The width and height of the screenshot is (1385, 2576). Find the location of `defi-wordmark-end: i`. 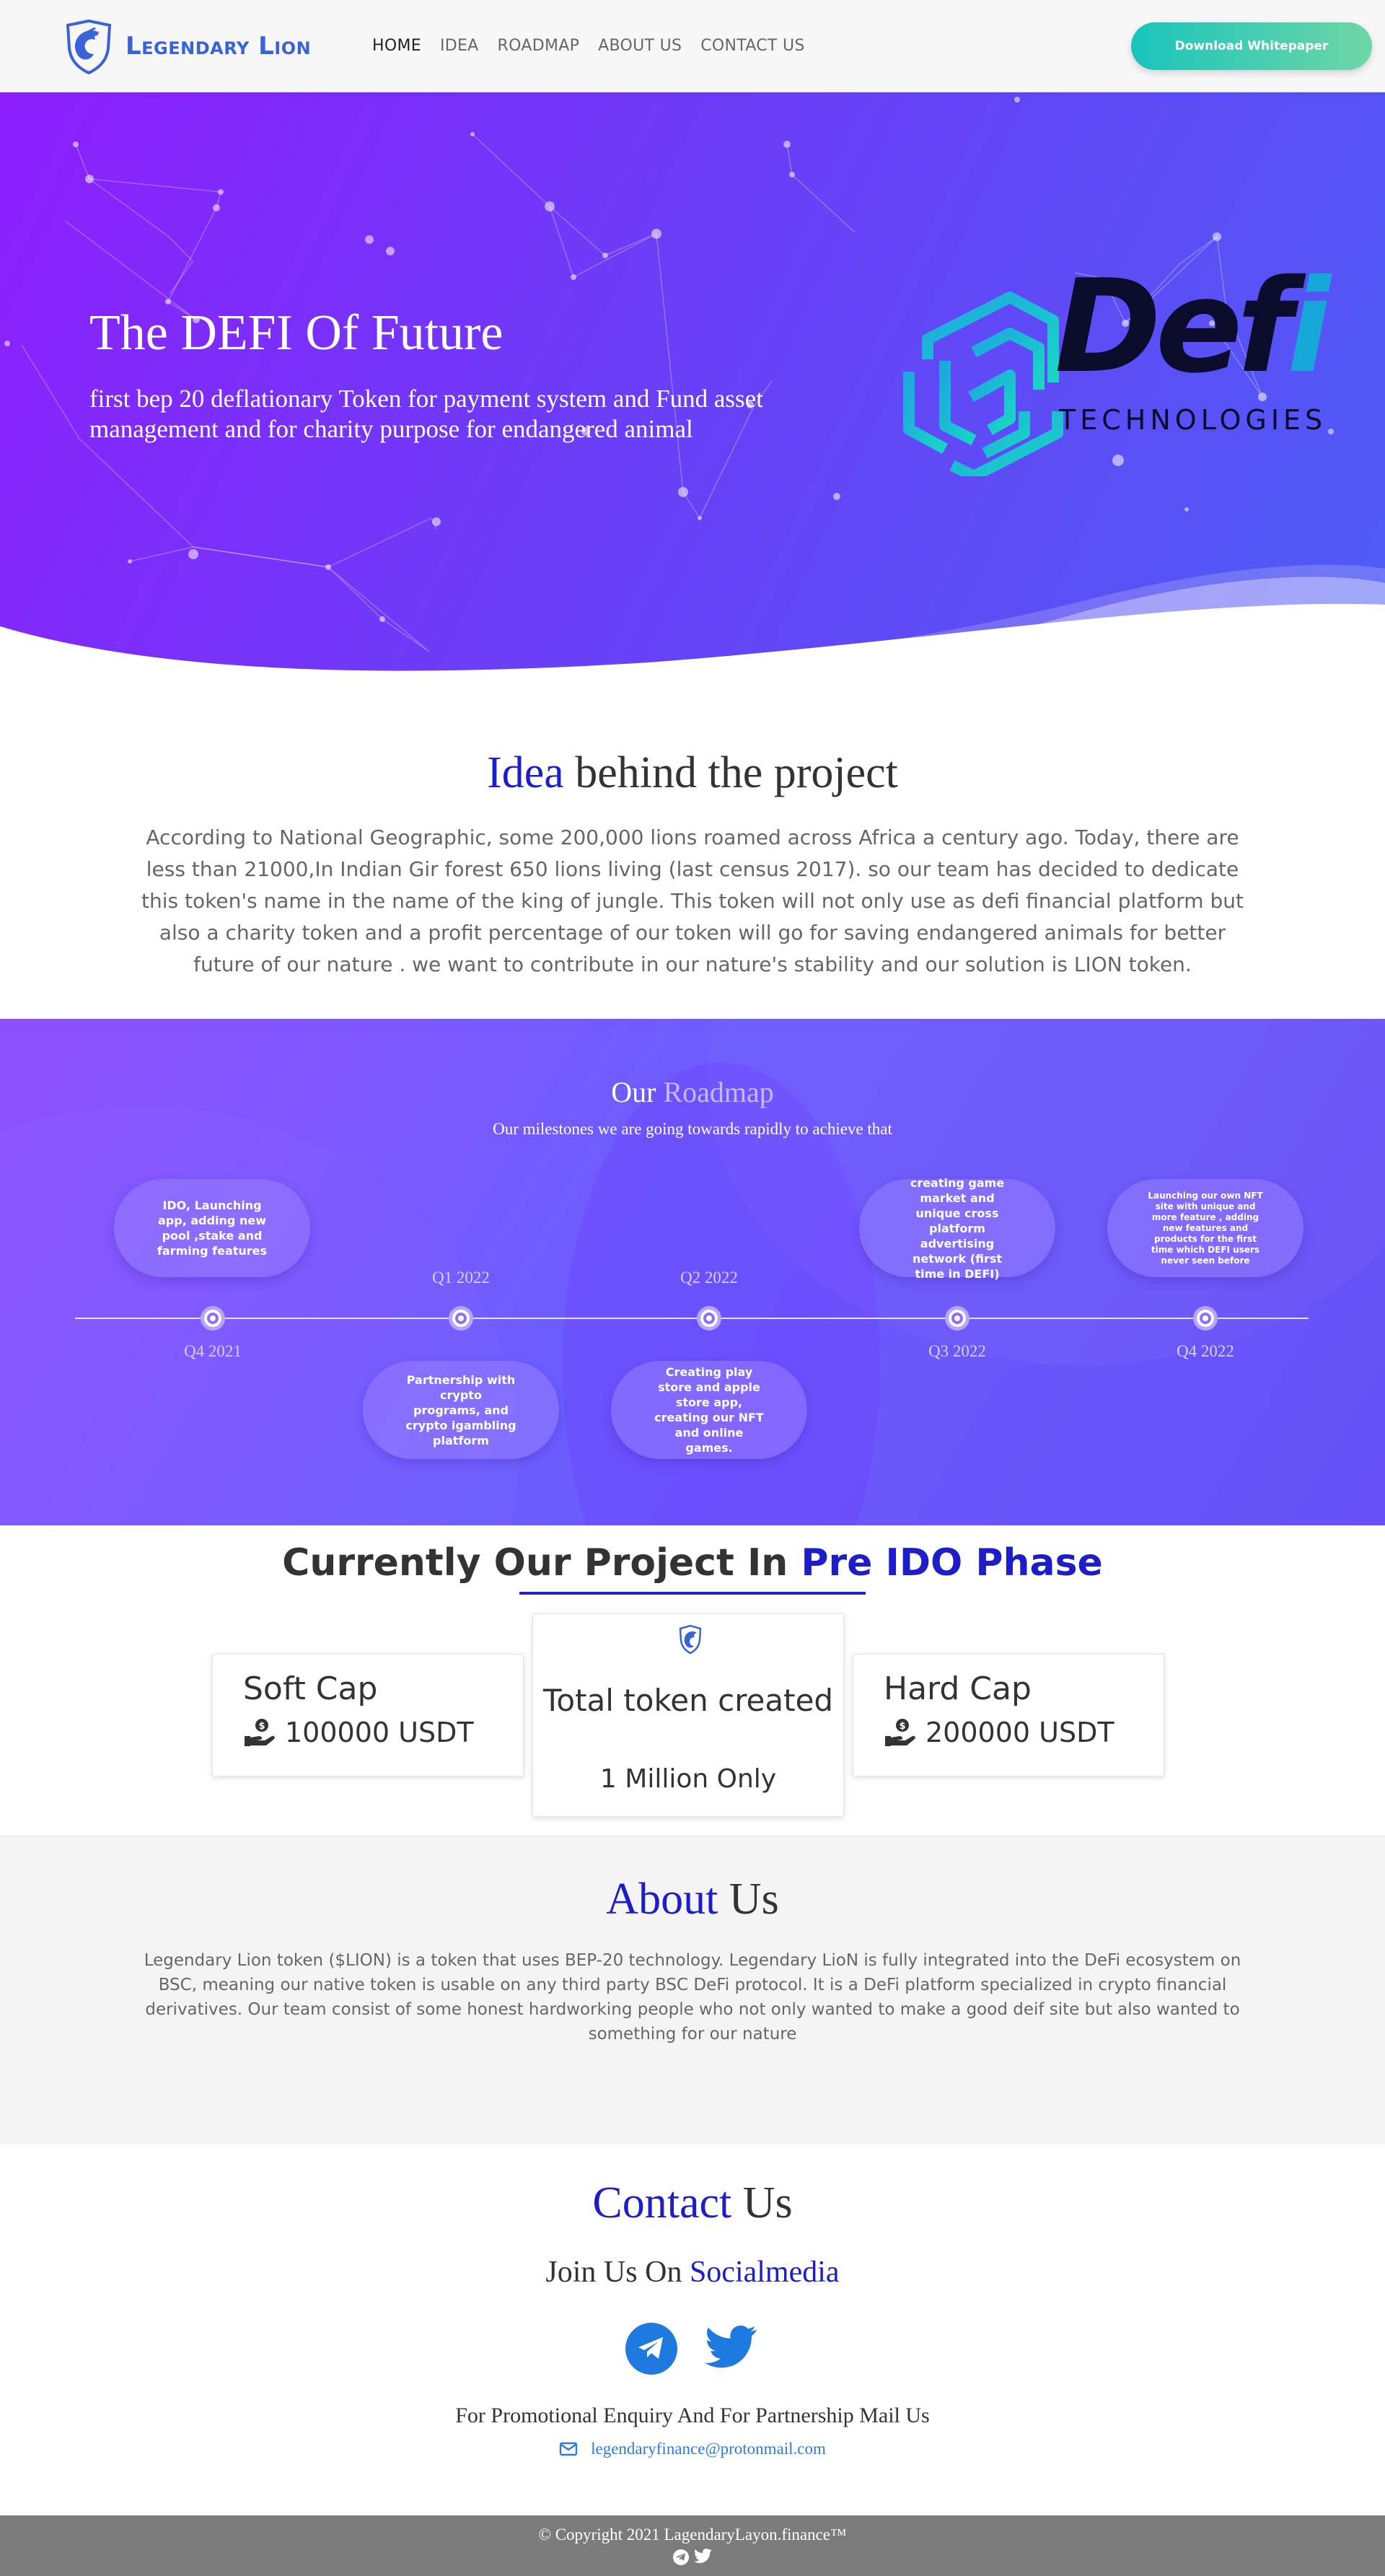

defi-wordmark-end: i is located at coordinates (1308, 326).